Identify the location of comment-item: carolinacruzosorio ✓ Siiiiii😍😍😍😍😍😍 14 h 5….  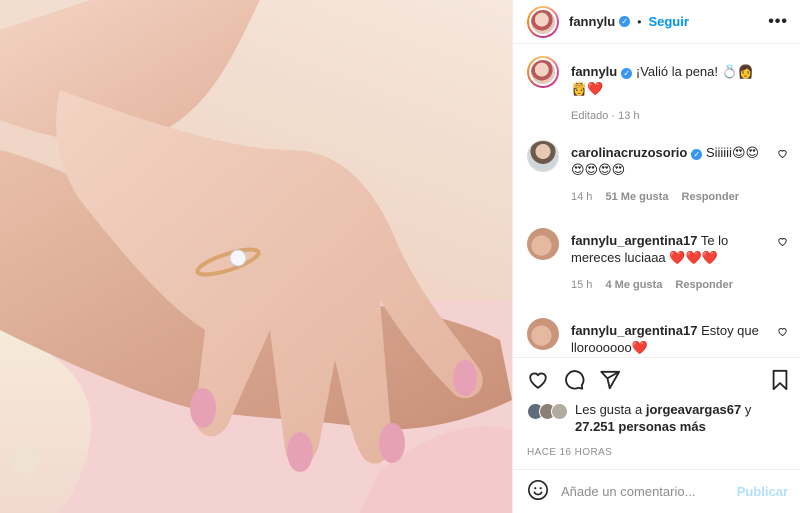
(657, 184).